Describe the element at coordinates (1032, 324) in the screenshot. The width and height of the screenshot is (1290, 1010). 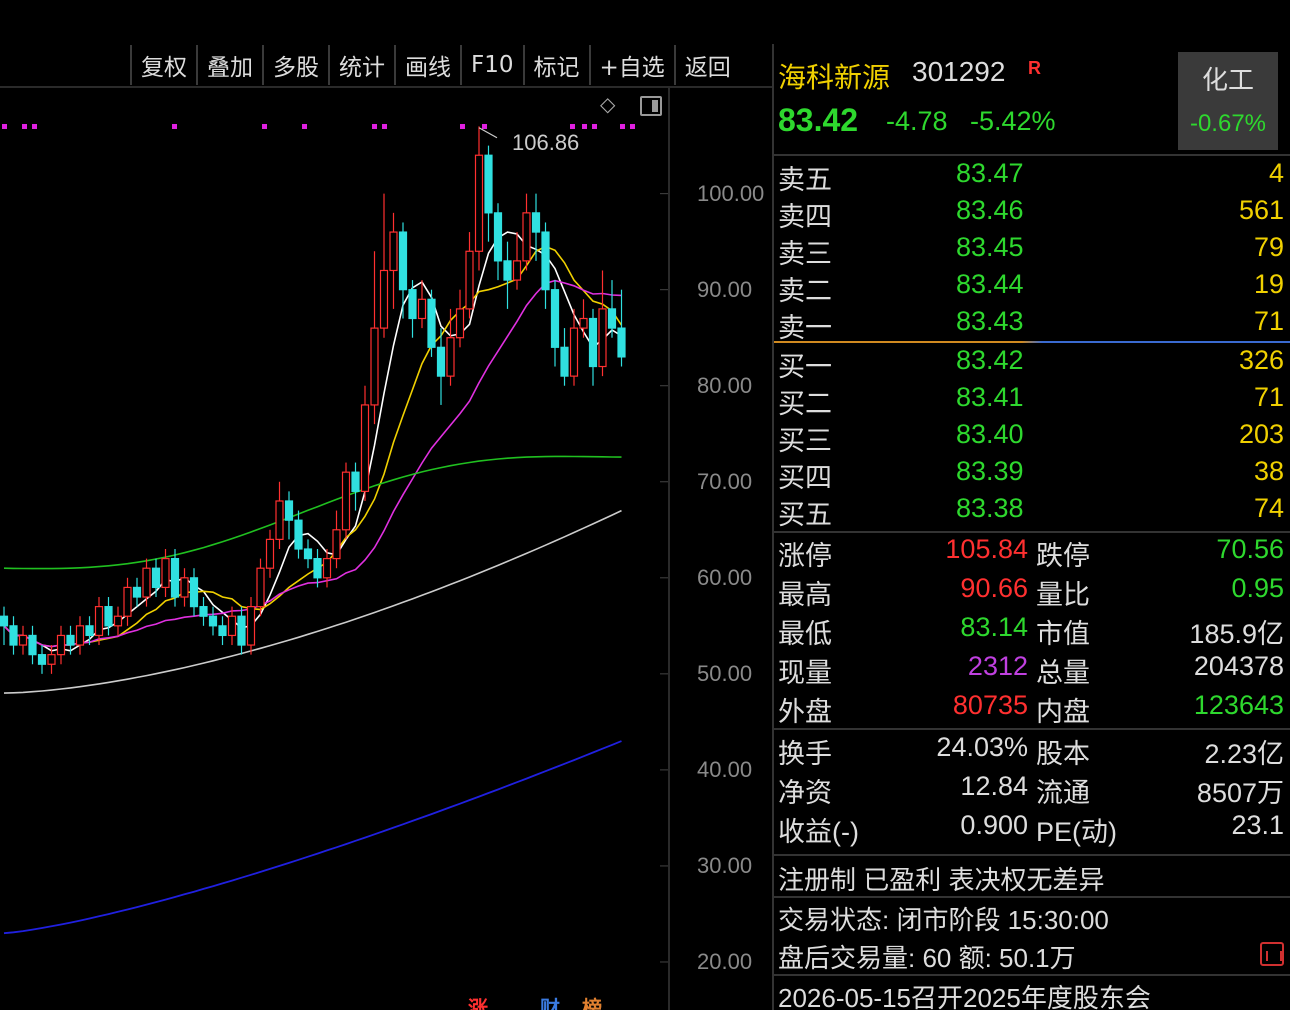
I see `sell-row: 卖一 83.43 71` at that location.